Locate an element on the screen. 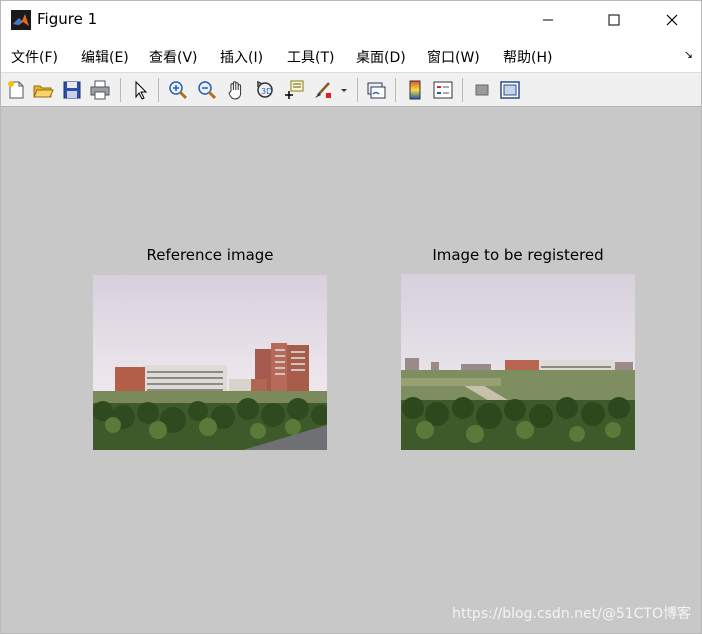 Image resolution: width=702 pixels, height=634 pixels. menu-tools: 工具(T) is located at coordinates (310, 57).